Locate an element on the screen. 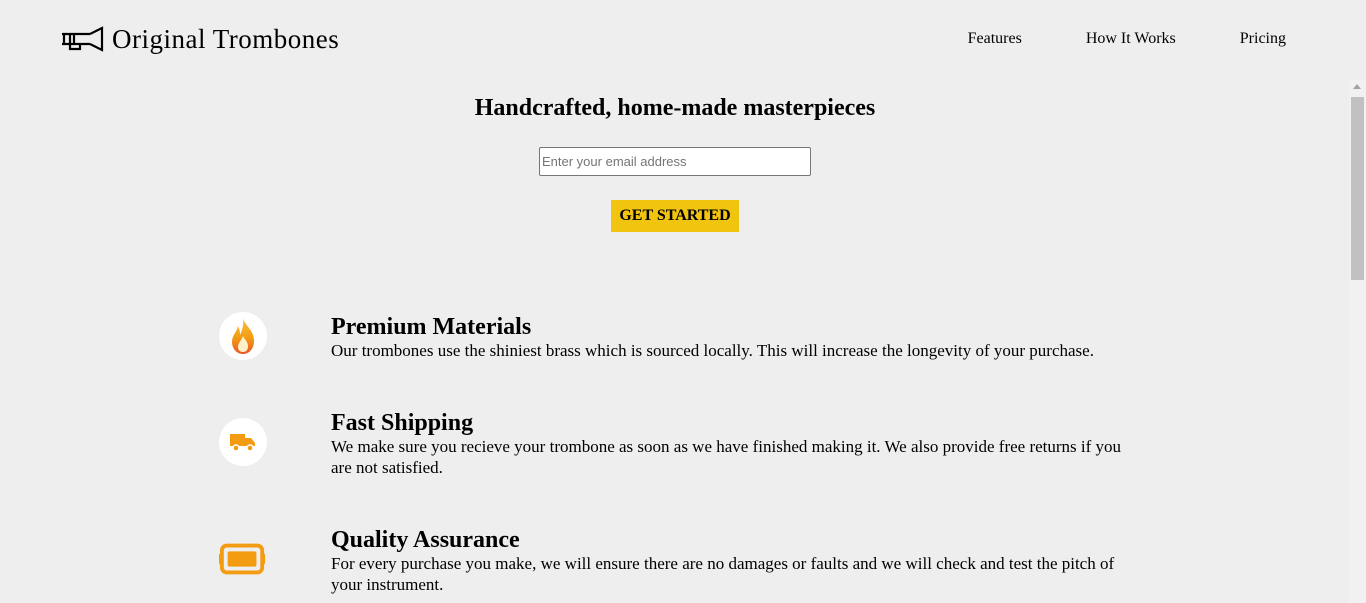 This screenshot has width=1366, height=603. hero-title: Handcrafted, home-made masterpieces is located at coordinates (675, 108).